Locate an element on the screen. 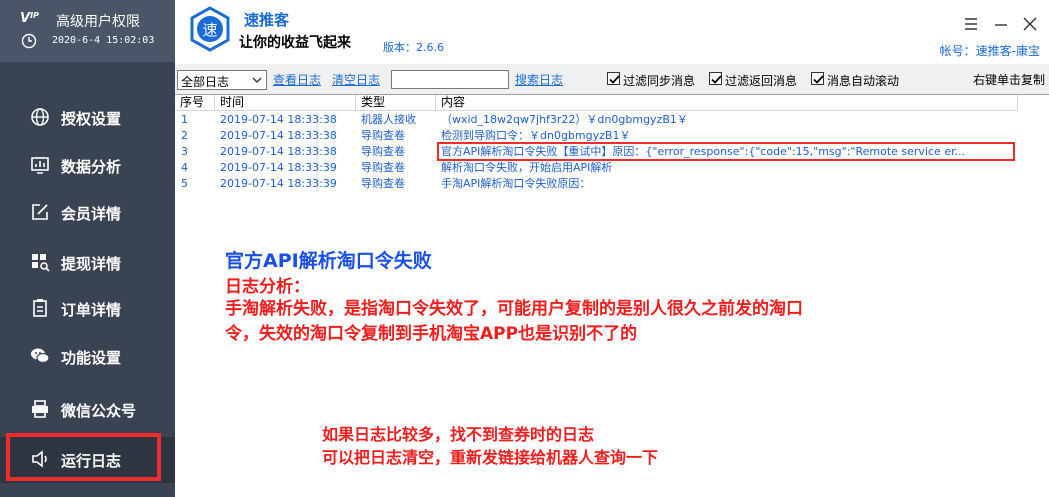 Image resolution: width=1049 pixels, height=497 pixels. sidebar-item-feature-settings: 功能设置 is located at coordinates (87, 357).